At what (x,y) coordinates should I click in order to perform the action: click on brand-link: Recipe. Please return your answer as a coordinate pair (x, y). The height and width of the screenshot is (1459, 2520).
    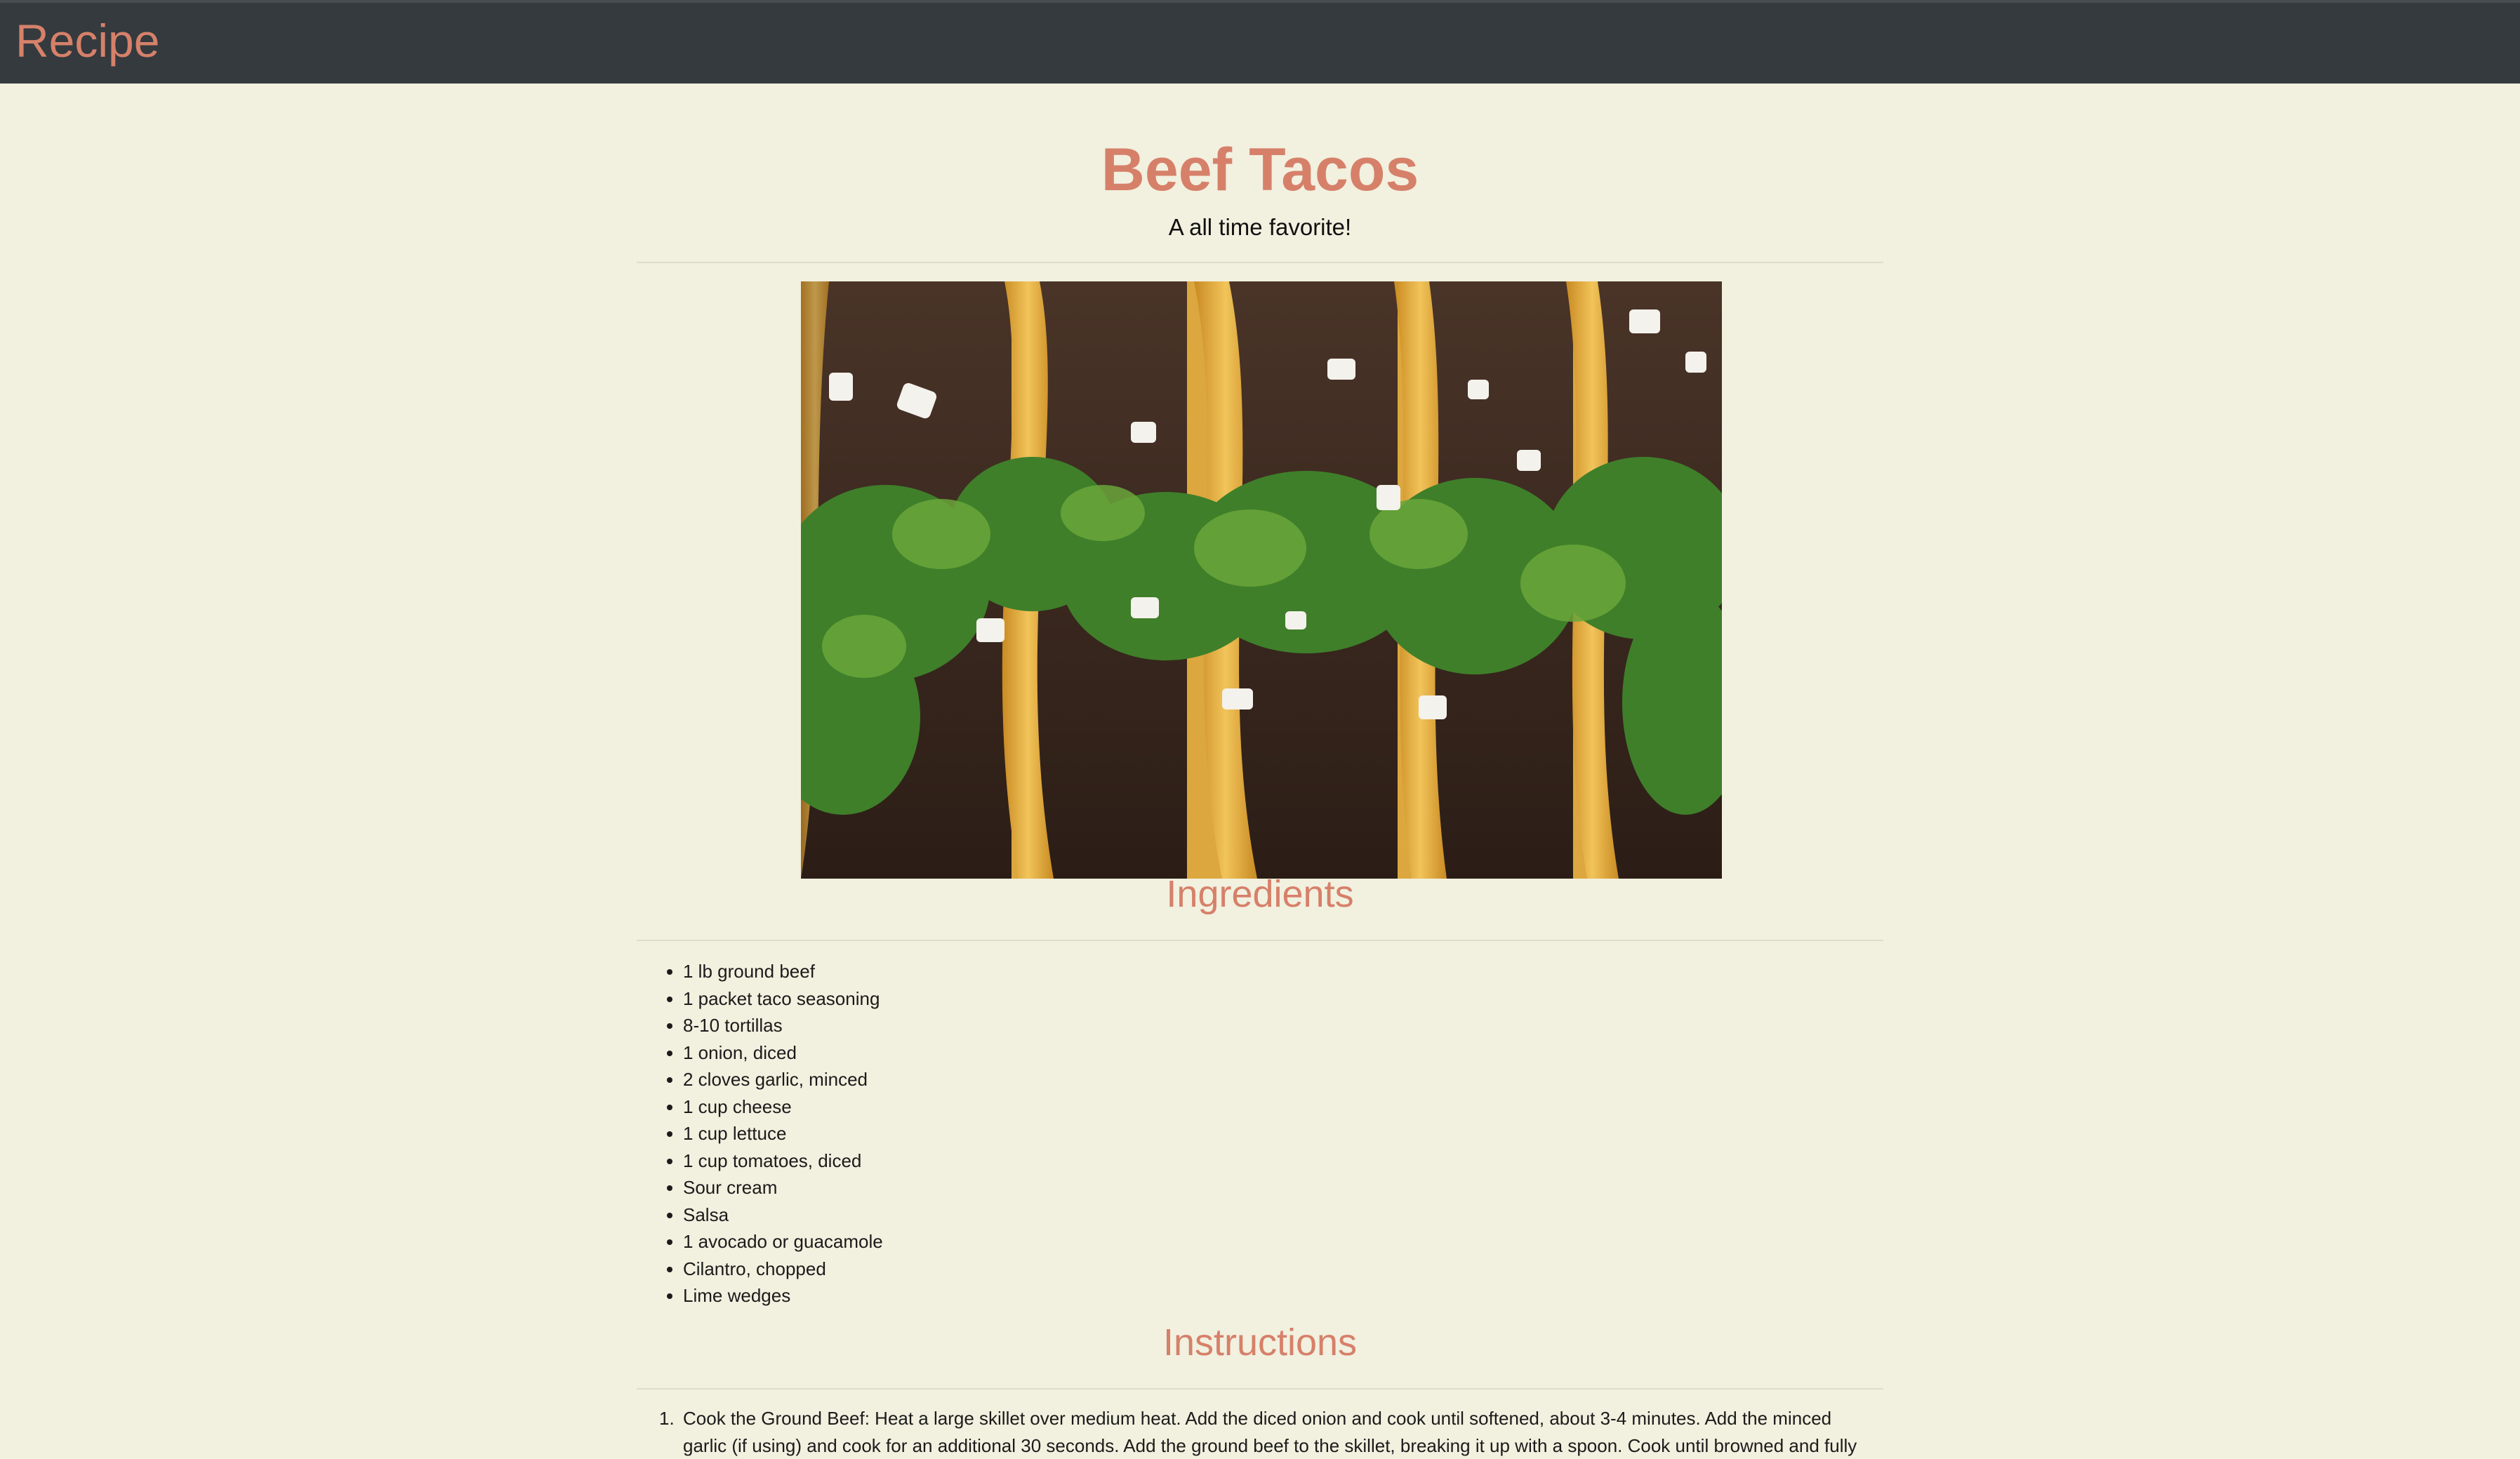
    Looking at the image, I should click on (87, 40).